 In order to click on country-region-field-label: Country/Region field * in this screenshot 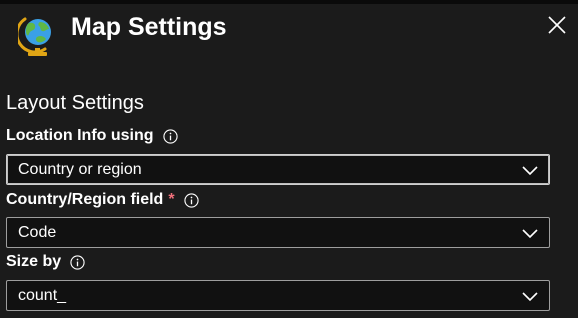, I will do `click(102, 200)`.